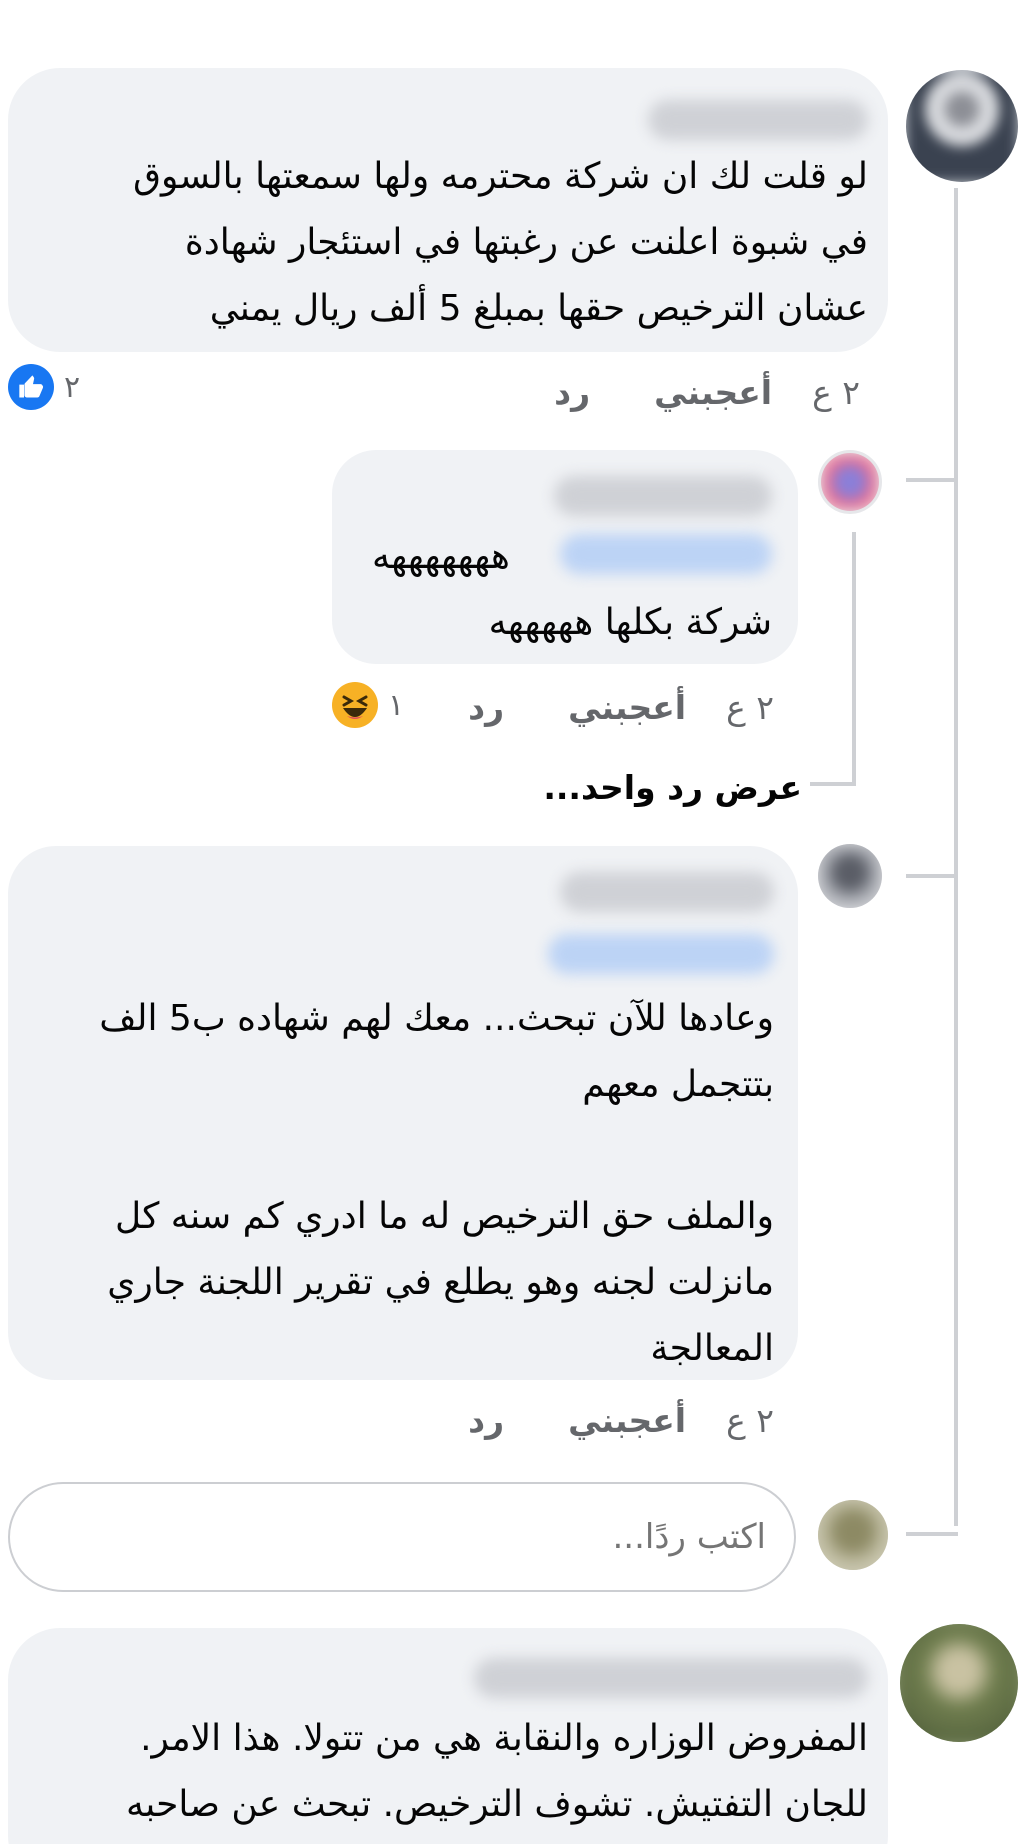 Image resolution: width=1024 pixels, height=1844 pixels. I want to click on comment-text: شركة بكلها هههههه, so click(630, 622).